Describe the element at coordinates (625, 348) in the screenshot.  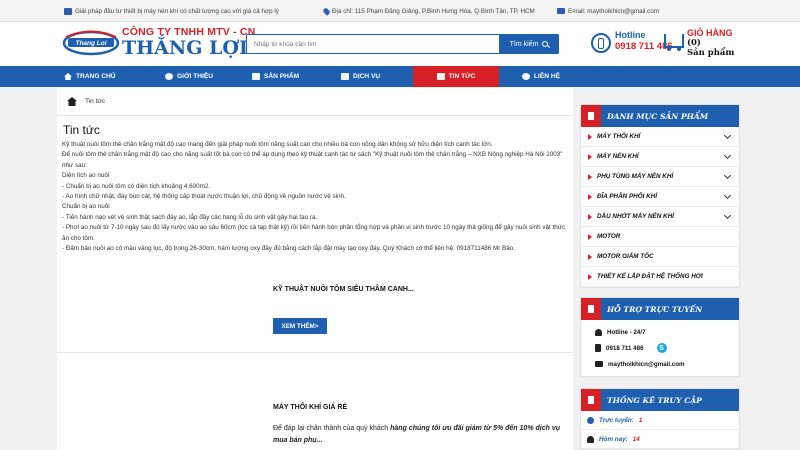
I see `support-phone: 0918 711 486` at that location.